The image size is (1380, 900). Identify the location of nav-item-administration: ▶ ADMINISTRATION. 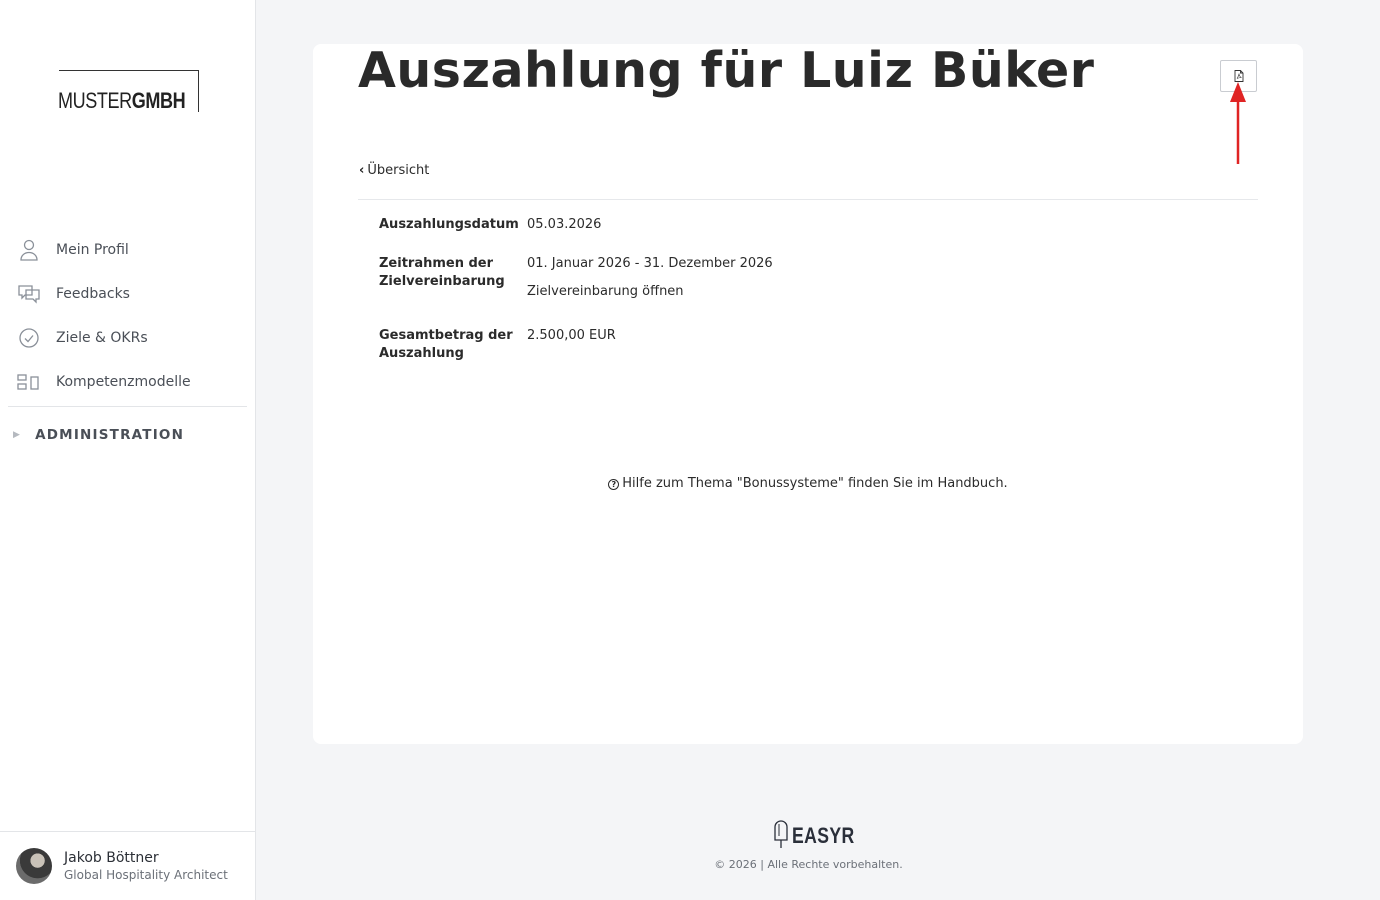
(127, 435).